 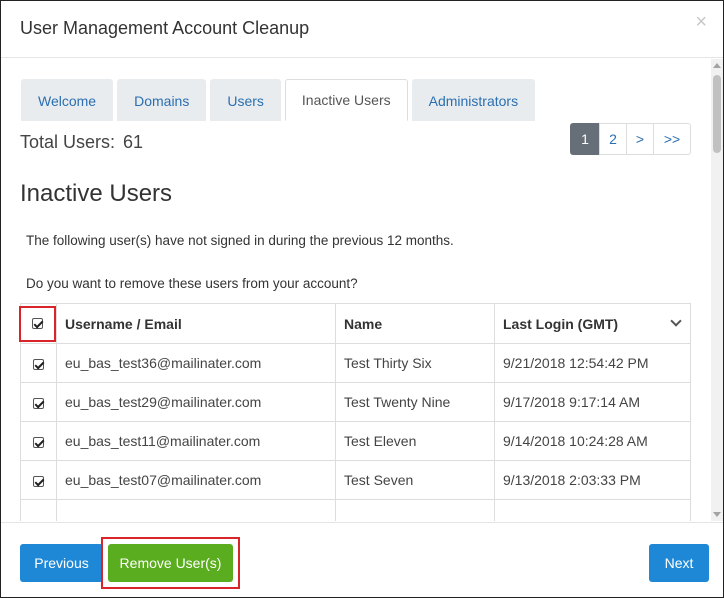 I want to click on row-name: Test Twenty Nine, so click(x=415, y=402).